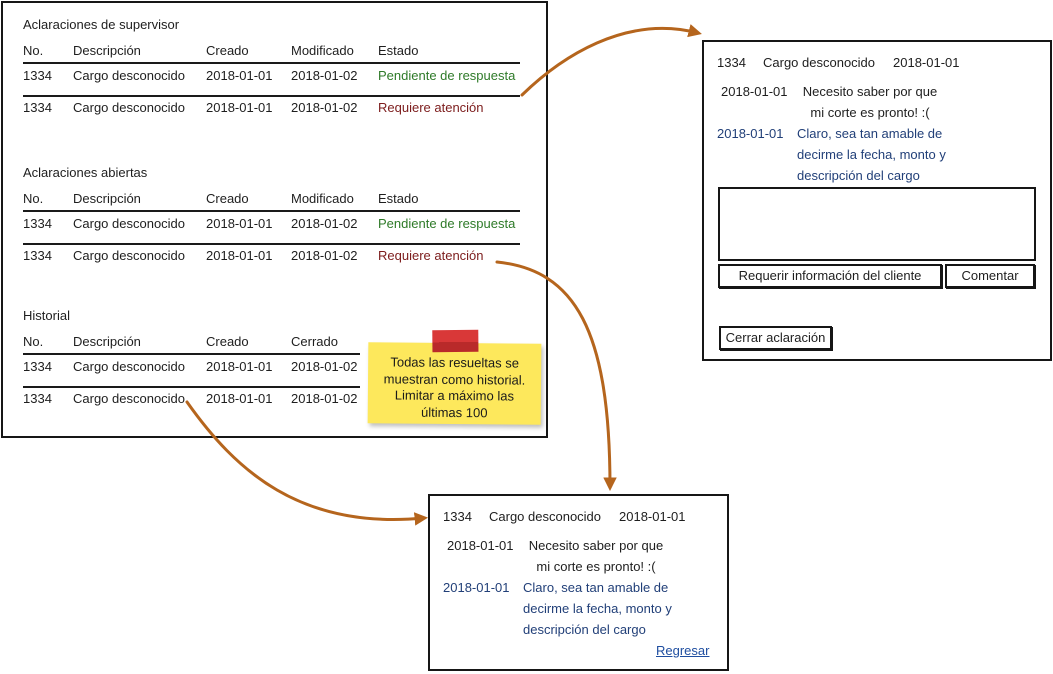 The width and height of the screenshot is (1053, 674). Describe the element at coordinates (314, 341) in the screenshot. I see `column-header-closed: Cerrado` at that location.